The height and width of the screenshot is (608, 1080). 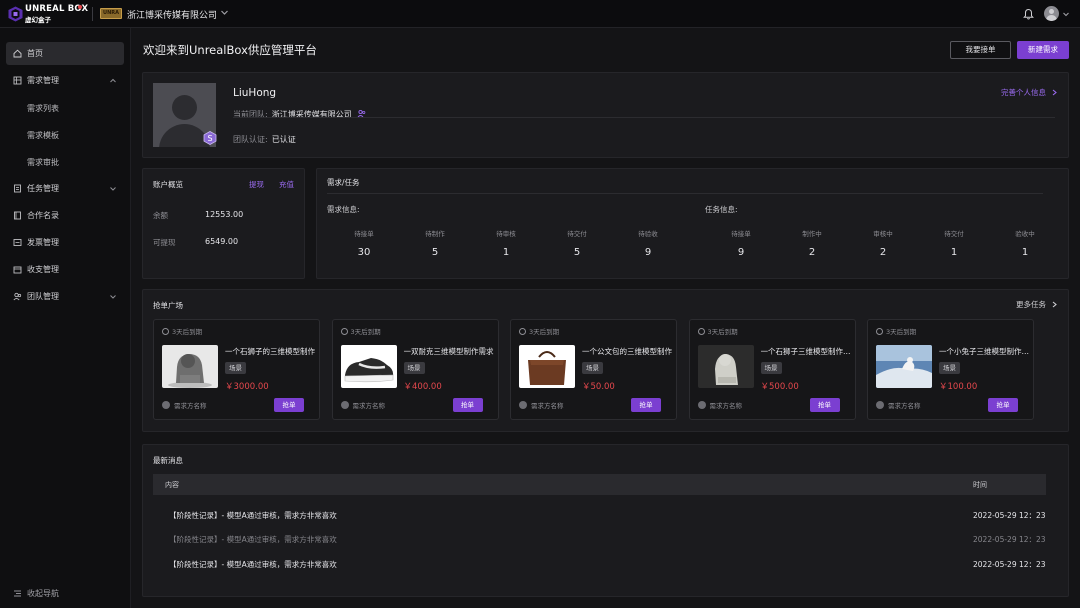 What do you see at coordinates (506, 243) in the screenshot?
I see `stat-item: 待审核 1` at bounding box center [506, 243].